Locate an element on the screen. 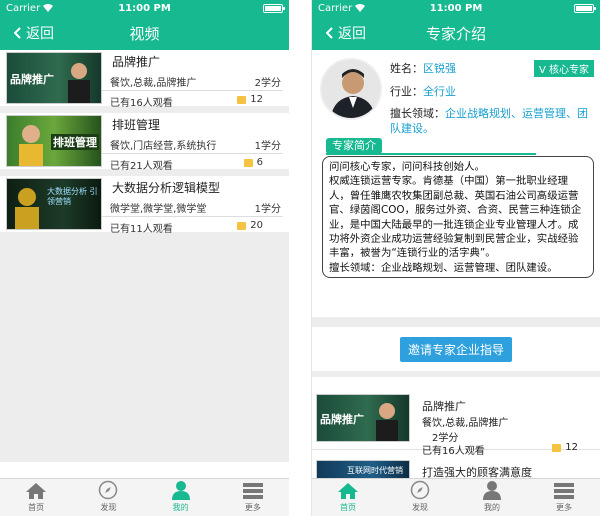 The image size is (600, 516). core-expert-badge: V 核心专家 is located at coordinates (563, 68).